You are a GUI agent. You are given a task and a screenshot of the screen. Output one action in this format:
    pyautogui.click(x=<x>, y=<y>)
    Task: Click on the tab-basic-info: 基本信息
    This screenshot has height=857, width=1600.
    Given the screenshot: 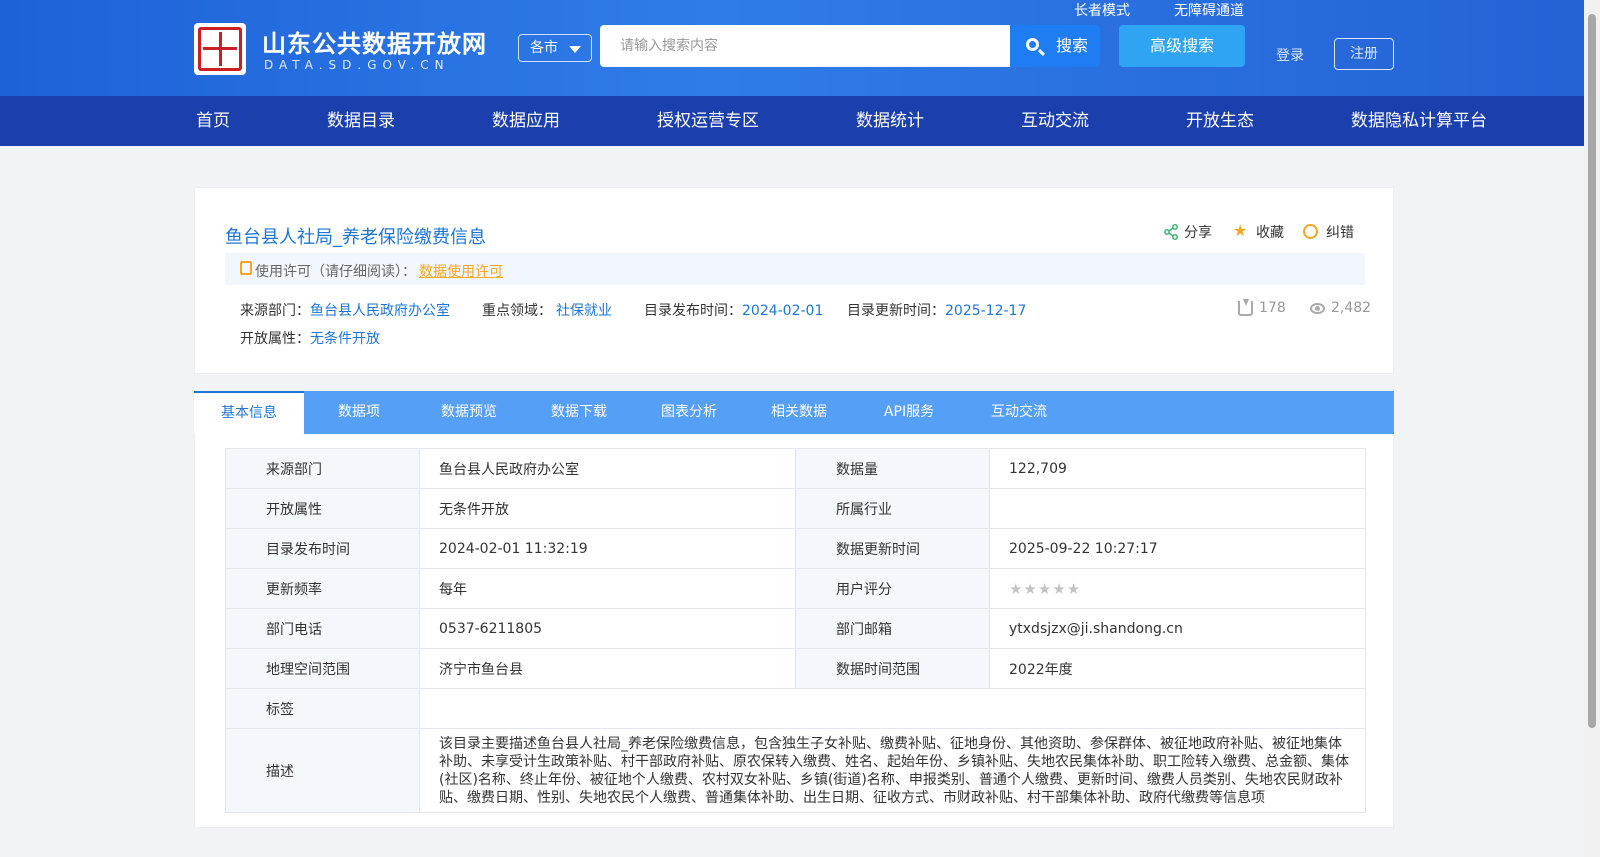 What is the action you would take?
    pyautogui.click(x=249, y=412)
    